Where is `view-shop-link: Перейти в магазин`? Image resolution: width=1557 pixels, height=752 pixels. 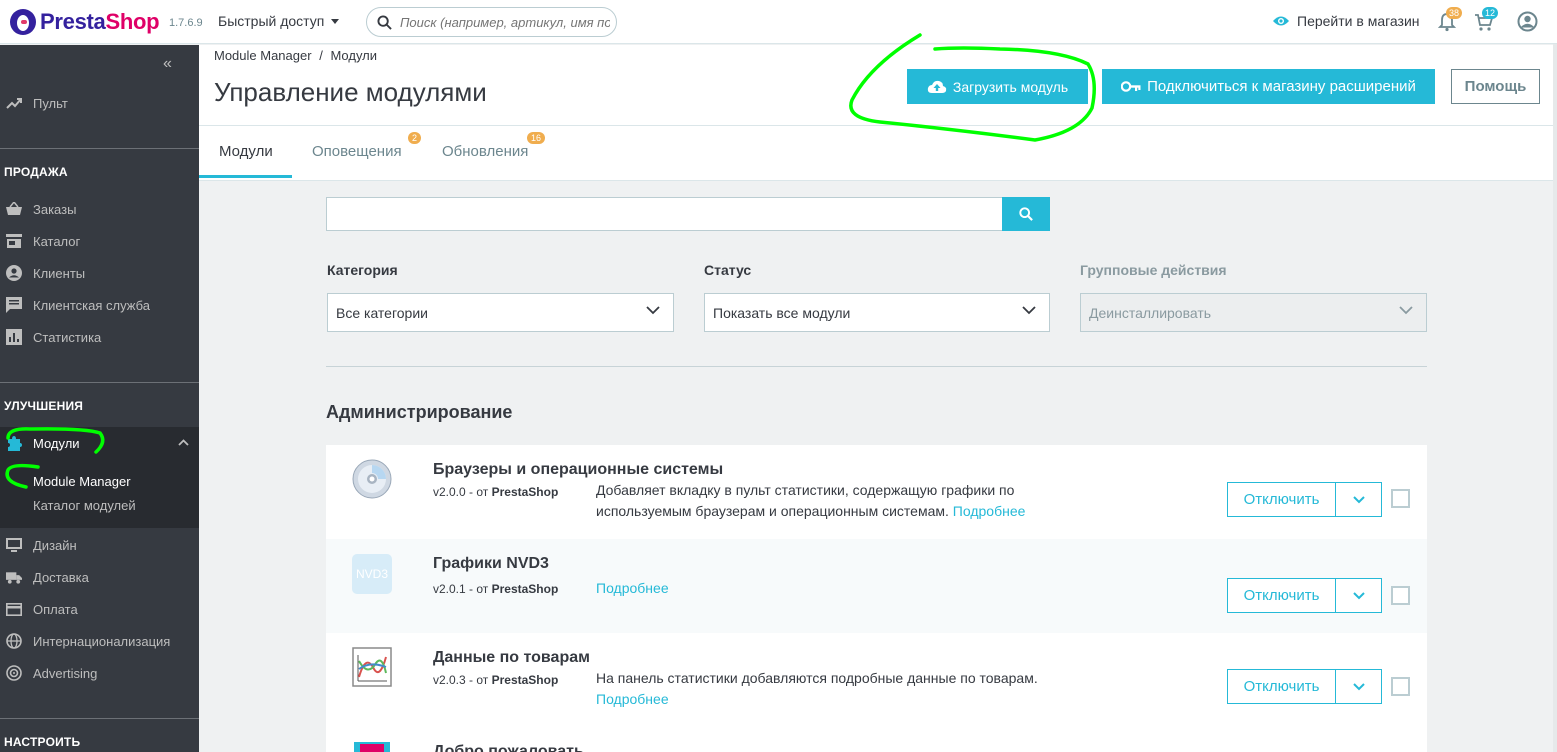 view-shop-link: Перейти в магазин is located at coordinates (1346, 21).